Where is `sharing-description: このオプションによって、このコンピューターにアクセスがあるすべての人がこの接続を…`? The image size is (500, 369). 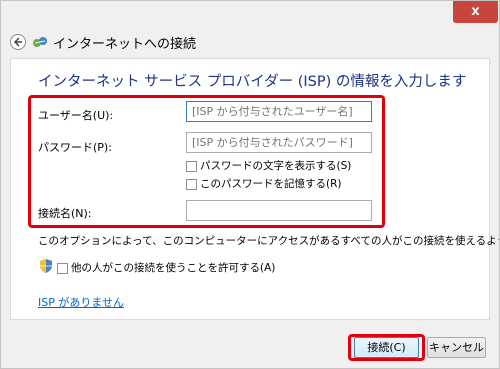 sharing-description: このオプションによって、このコンピューターにアクセスがあるすべての人がこの接続を… is located at coordinates (268, 241).